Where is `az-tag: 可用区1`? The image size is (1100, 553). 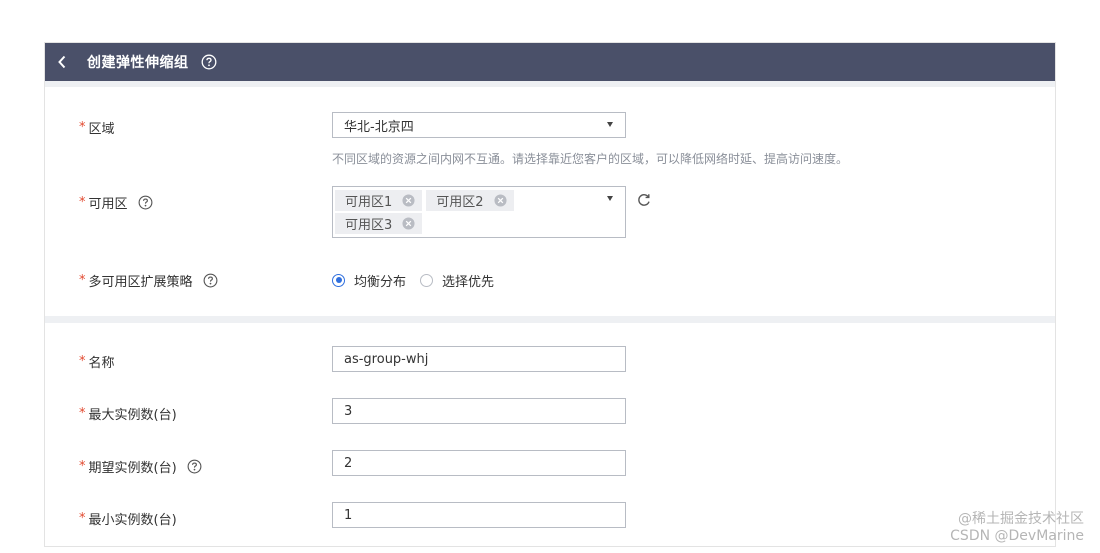 az-tag: 可用区1 is located at coordinates (379, 200).